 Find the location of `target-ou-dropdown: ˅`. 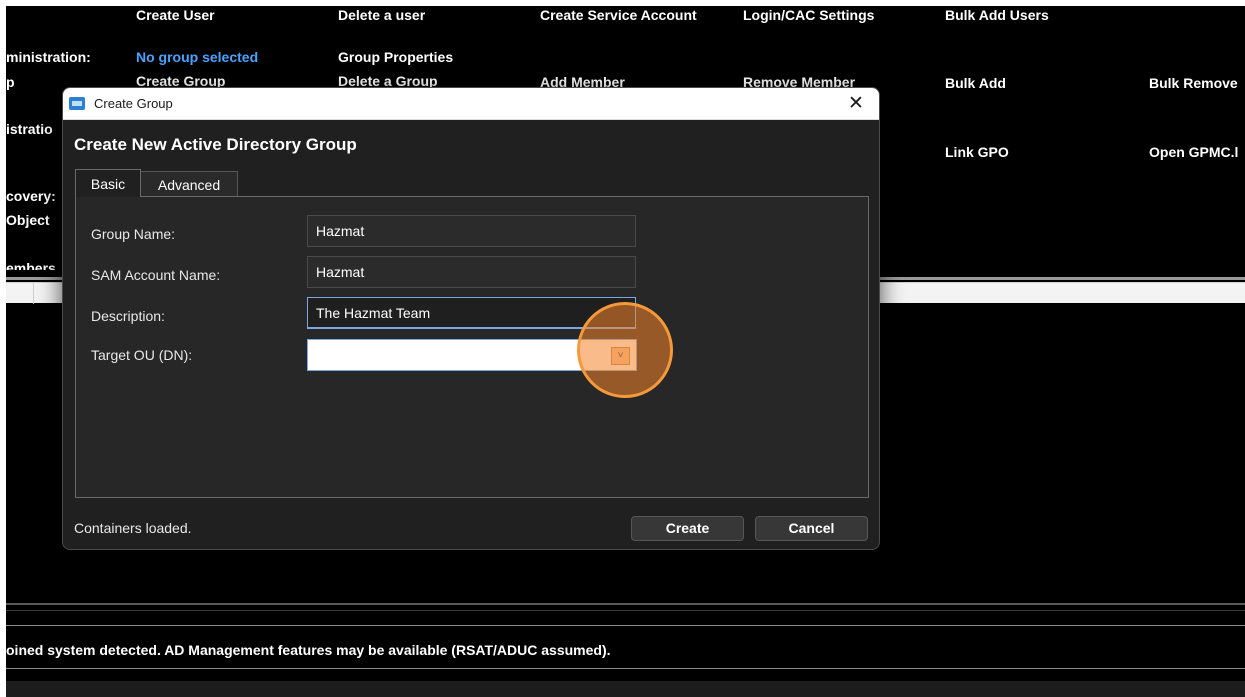

target-ou-dropdown: ˅ is located at coordinates (472, 355).